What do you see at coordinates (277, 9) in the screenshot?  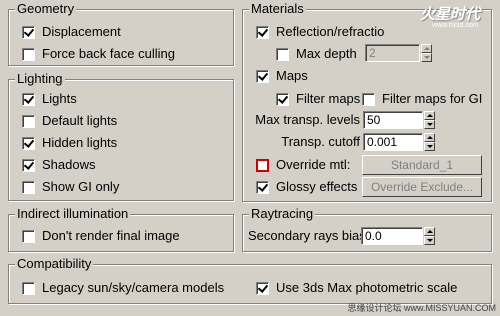 I see `materials-title: Materials` at bounding box center [277, 9].